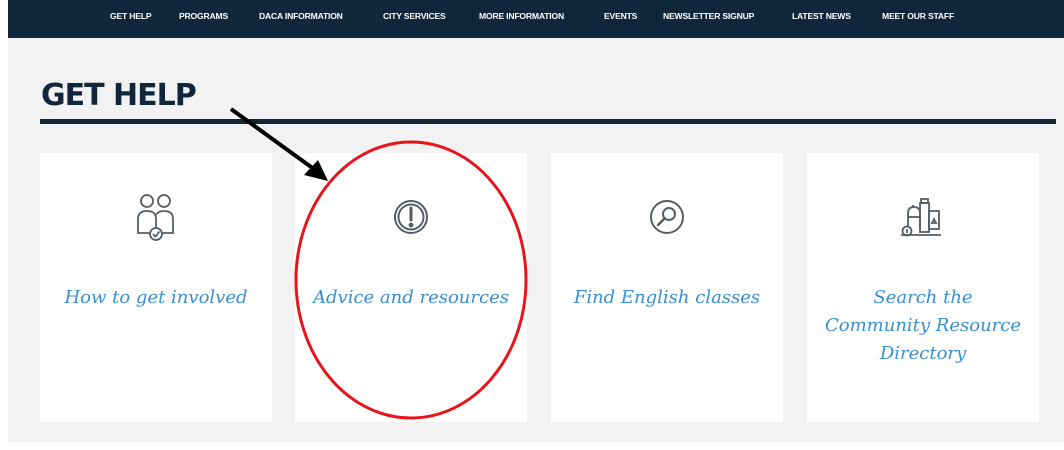  What do you see at coordinates (411, 217) in the screenshot?
I see `exclamation-circle-icon` at bounding box center [411, 217].